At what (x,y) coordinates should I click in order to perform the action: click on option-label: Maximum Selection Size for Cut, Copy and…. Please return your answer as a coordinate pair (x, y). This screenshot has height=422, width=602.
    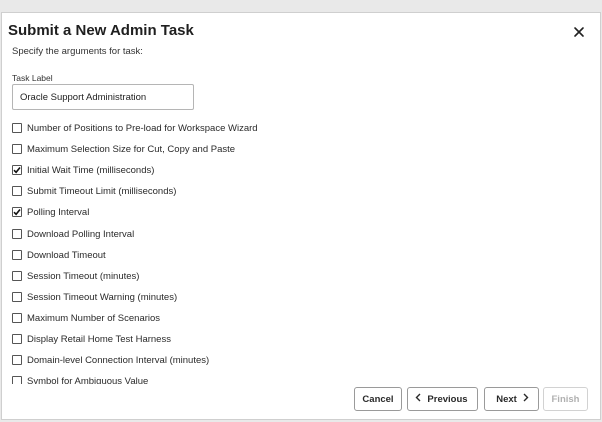
    Looking at the image, I should click on (131, 149).